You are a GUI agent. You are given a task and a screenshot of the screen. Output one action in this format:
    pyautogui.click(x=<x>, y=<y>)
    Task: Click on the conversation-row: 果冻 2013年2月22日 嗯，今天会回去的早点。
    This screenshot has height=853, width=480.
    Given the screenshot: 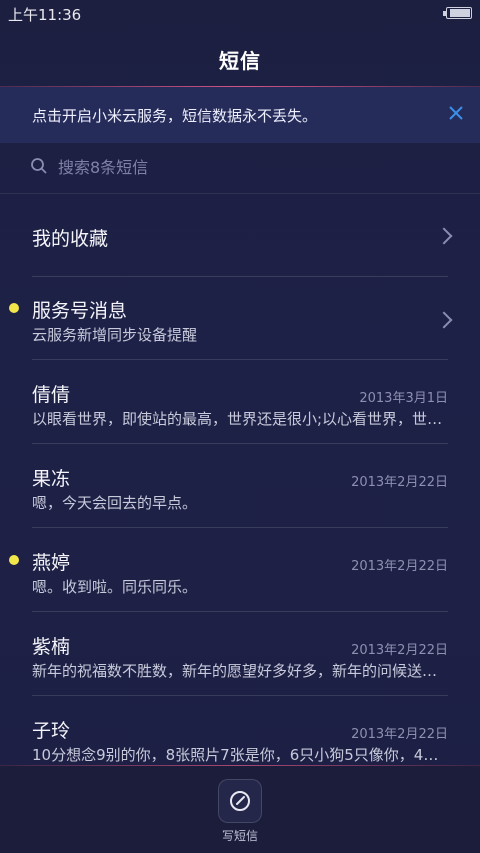 What is the action you would take?
    pyautogui.click(x=240, y=486)
    